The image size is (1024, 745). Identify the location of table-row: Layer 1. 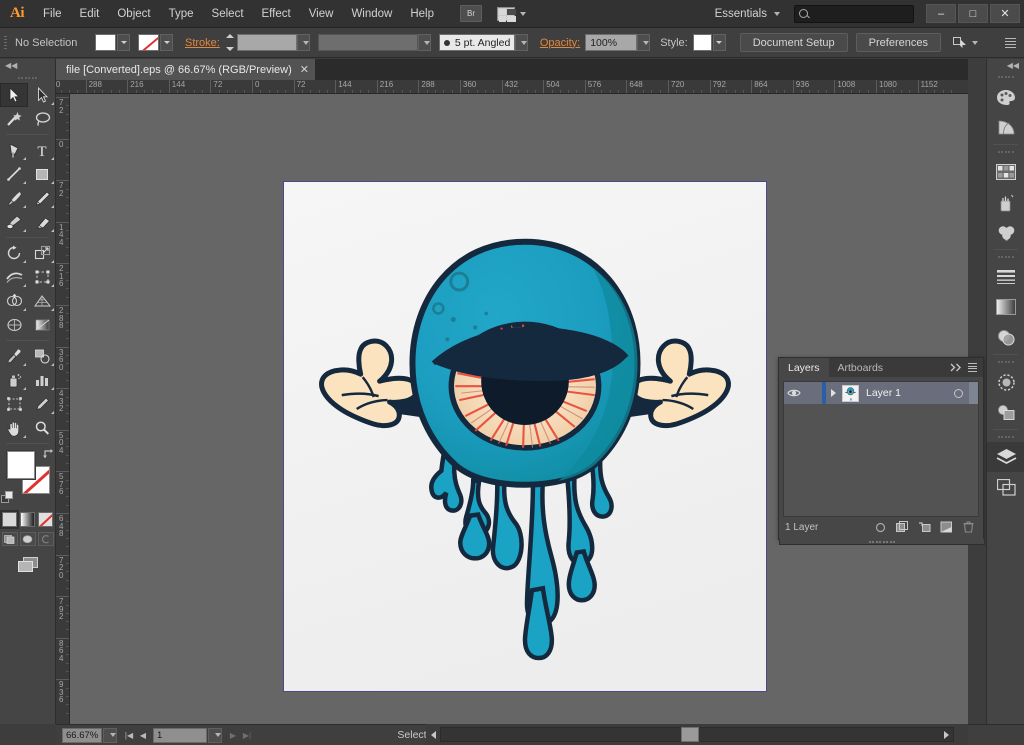
(881, 393).